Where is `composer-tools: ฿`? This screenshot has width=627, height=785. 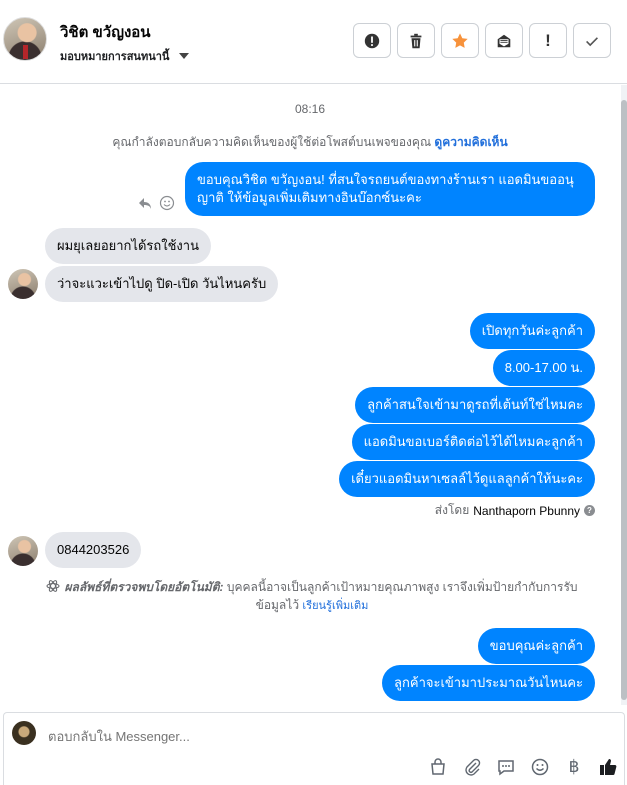 composer-tools: ฿ is located at coordinates (523, 767).